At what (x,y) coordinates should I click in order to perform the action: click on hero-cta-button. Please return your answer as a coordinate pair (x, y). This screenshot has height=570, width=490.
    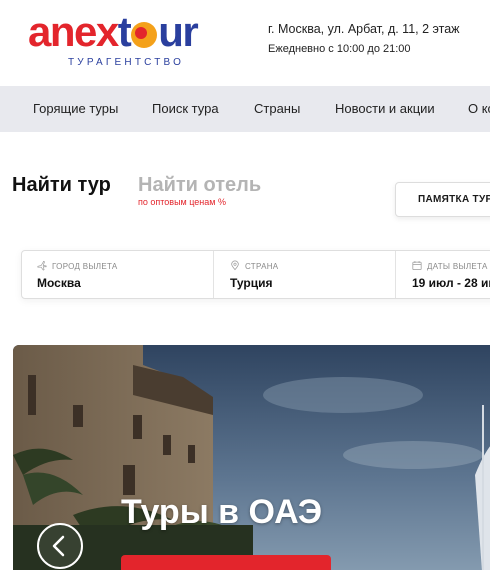
    Looking at the image, I should click on (226, 562).